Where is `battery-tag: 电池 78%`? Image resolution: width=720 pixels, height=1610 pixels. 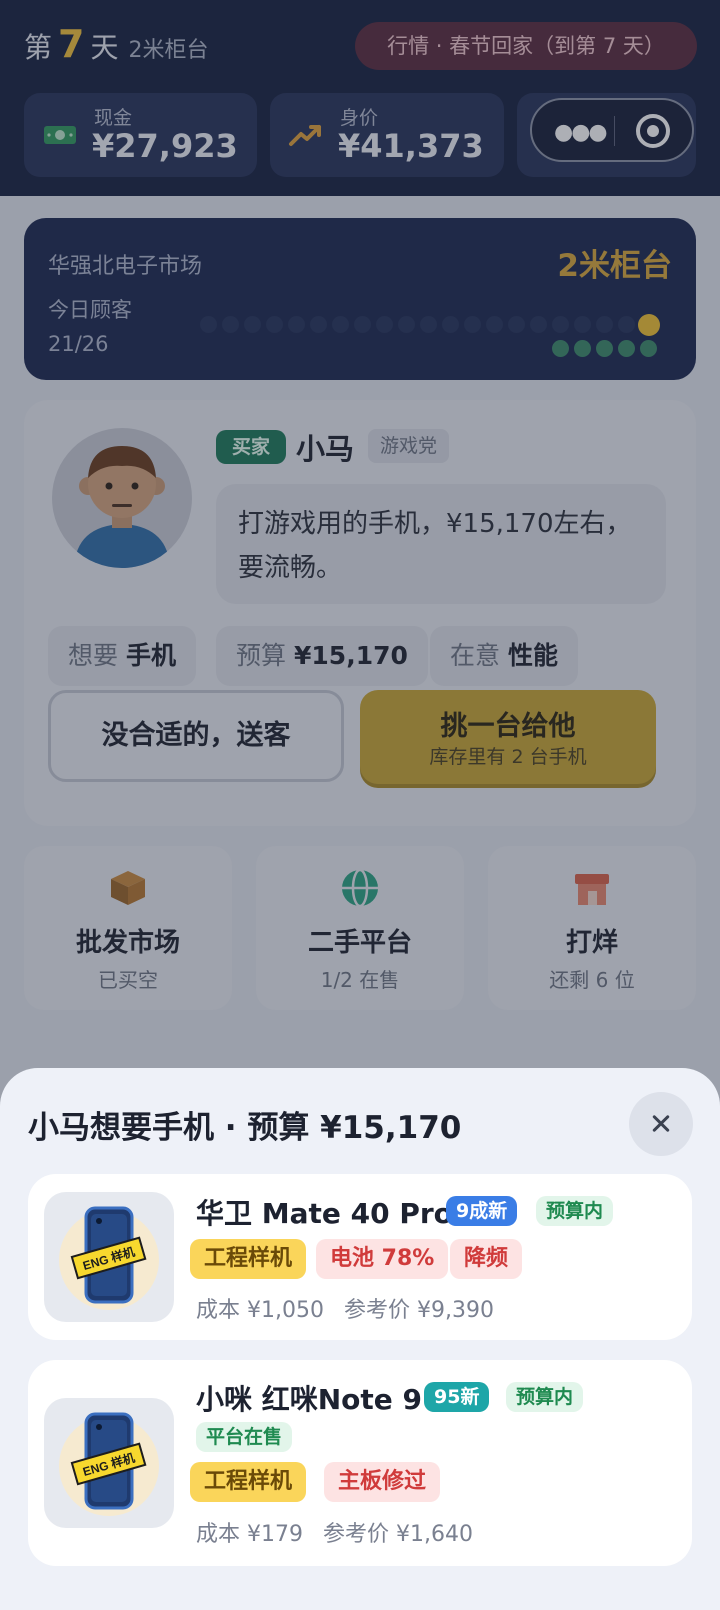
battery-tag: 电池 78% is located at coordinates (382, 1259).